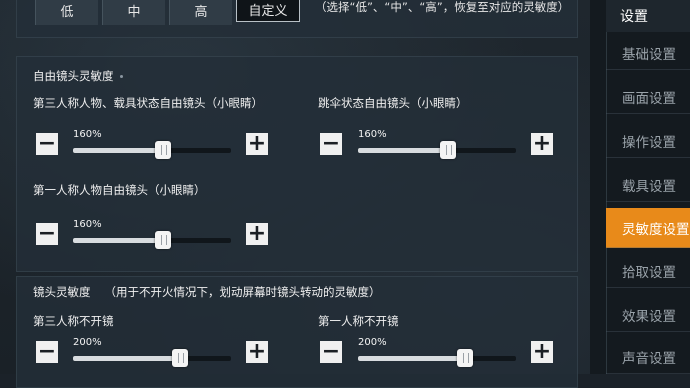  I want to click on sidebar-item-graphics: 画面设置, so click(648, 97).